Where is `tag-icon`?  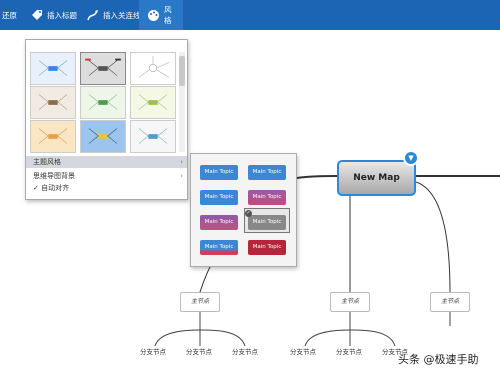 tag-icon is located at coordinates (36, 15).